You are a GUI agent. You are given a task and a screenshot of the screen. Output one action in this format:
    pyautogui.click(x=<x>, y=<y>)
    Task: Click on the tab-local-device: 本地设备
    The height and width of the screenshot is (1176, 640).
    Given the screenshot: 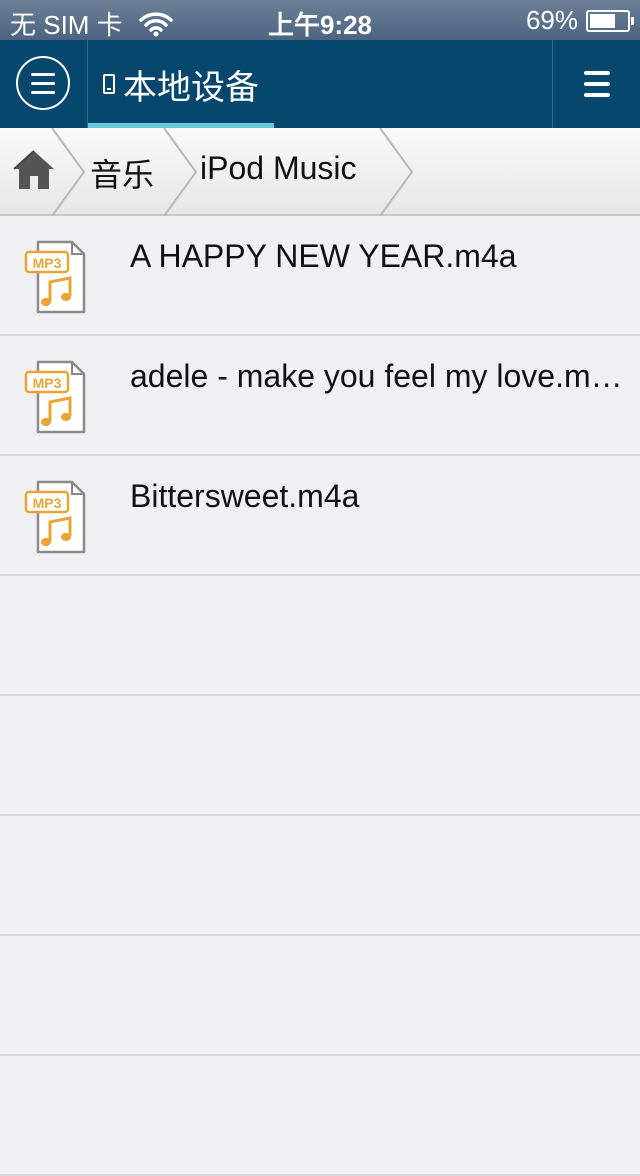 What is the action you would take?
    pyautogui.click(x=181, y=84)
    